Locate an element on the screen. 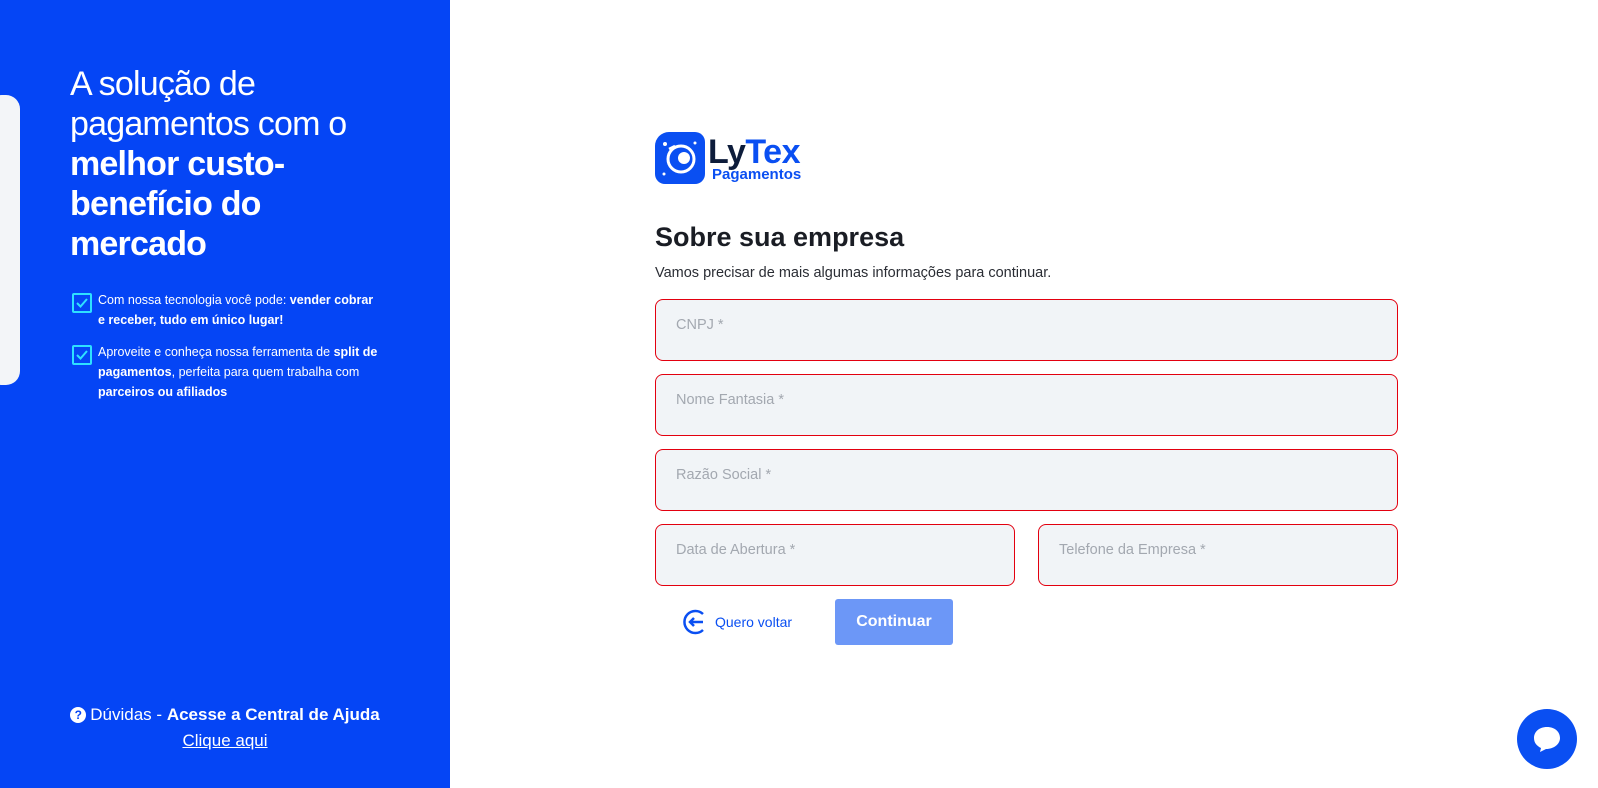 Image resolution: width=1598 pixels, height=788 pixels. arrow-left-circle-icon is located at coordinates (693, 622).